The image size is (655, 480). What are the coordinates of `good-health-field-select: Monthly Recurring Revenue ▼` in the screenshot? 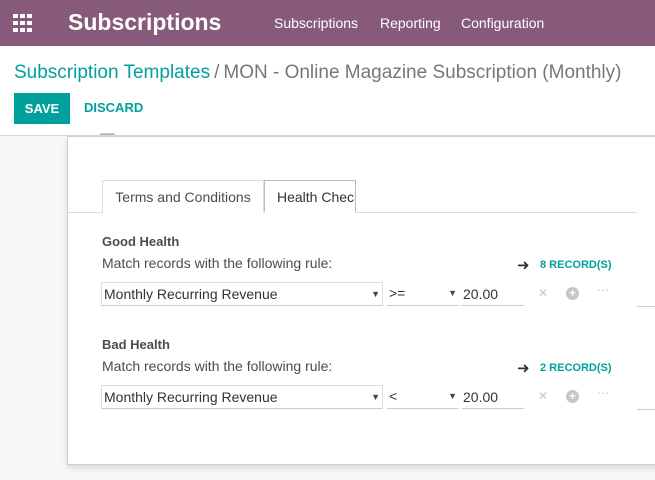 It's located at (242, 294).